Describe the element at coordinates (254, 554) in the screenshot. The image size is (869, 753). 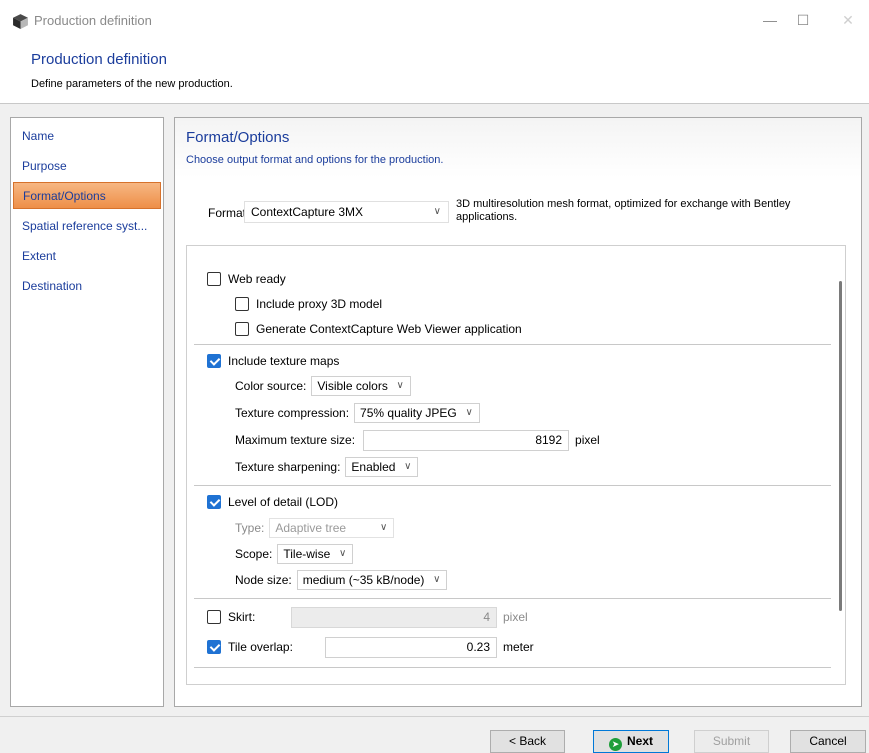
I see `lod-scope-label: Scope:` at that location.